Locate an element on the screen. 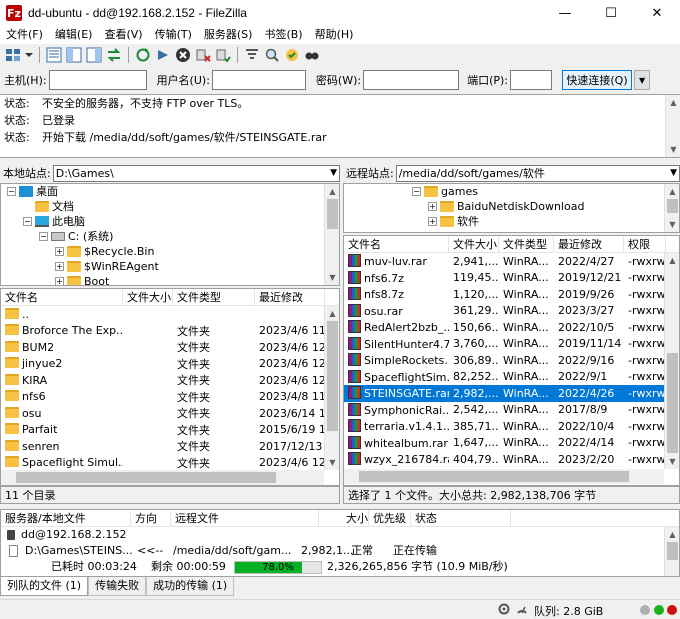 This screenshot has height=619, width=680. minimize-button: — is located at coordinates (565, 13).